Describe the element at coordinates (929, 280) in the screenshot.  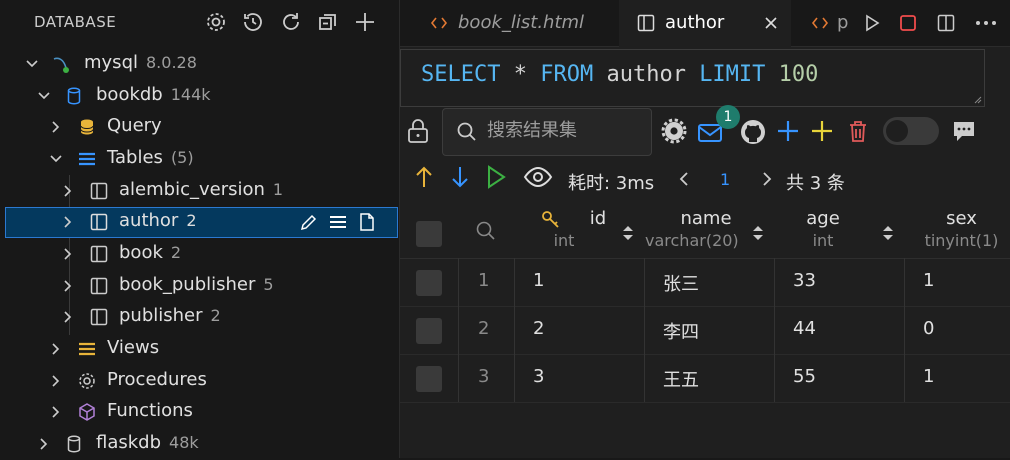
I see `cell-value: 1` at that location.